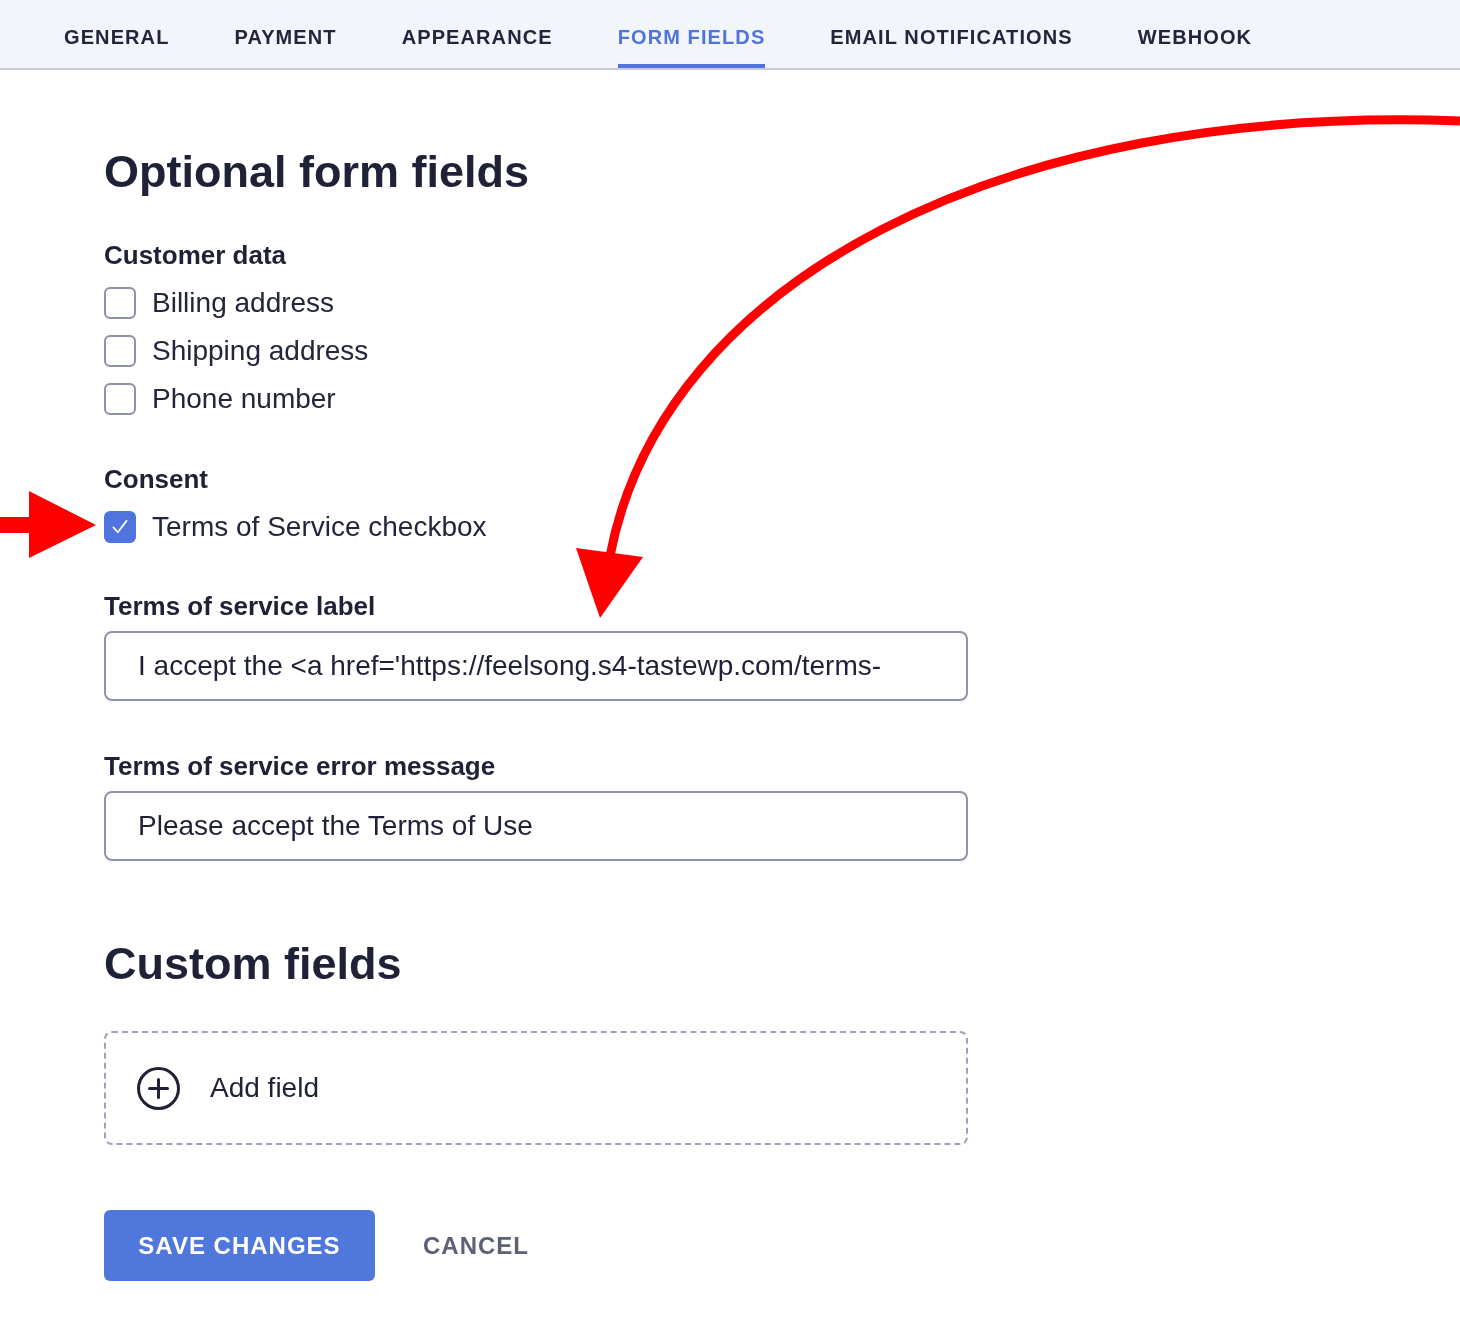 Image resolution: width=1460 pixels, height=1338 pixels. I want to click on tab: FORM FIELDS, so click(691, 34).